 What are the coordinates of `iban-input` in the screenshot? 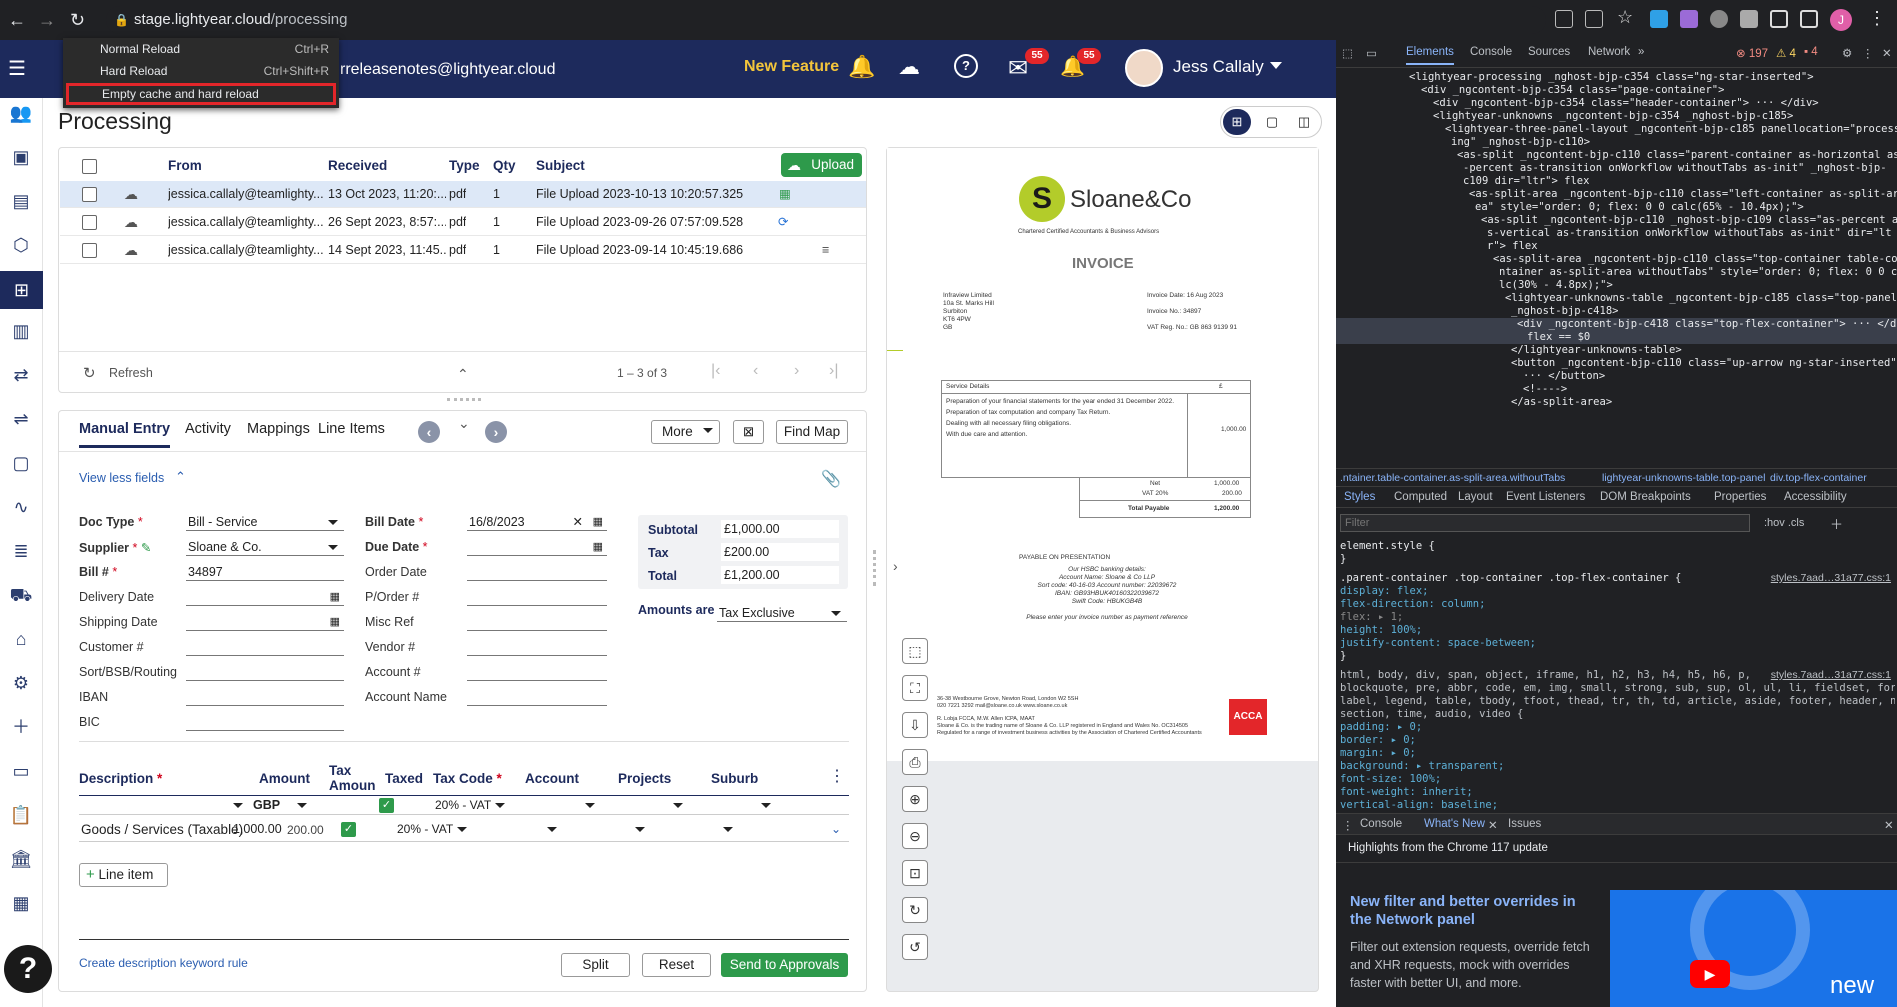 It's located at (265, 697).